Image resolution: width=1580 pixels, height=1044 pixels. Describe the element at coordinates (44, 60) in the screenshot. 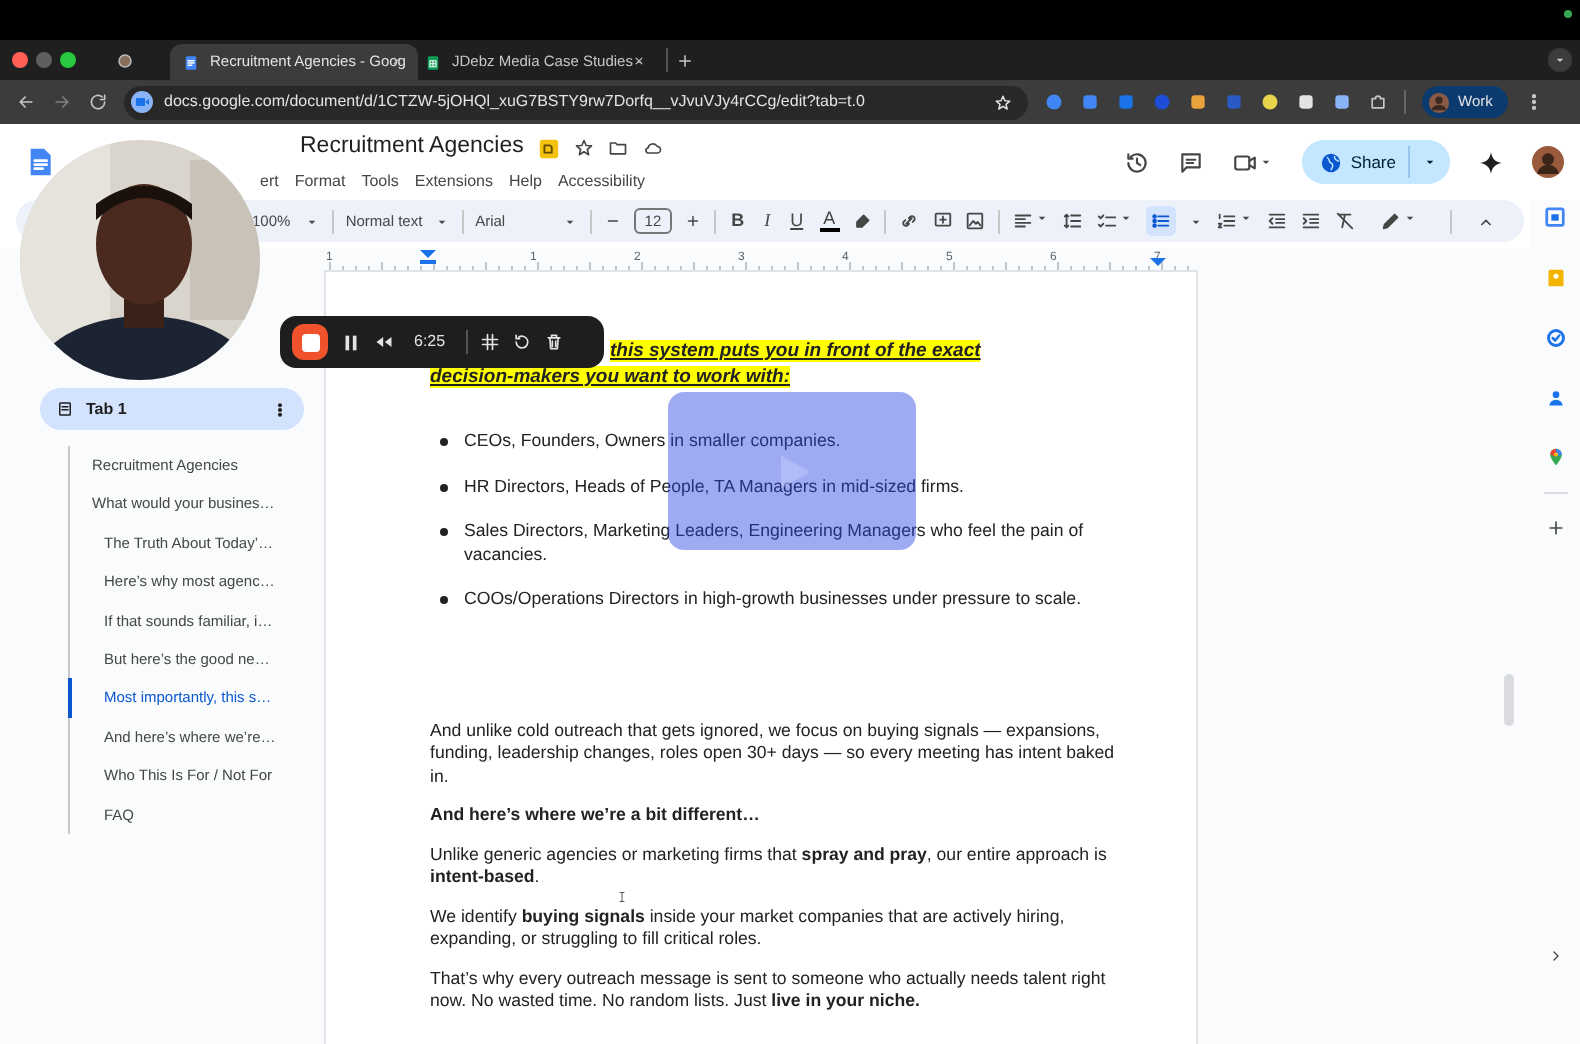

I see `minimize-window-icon` at that location.